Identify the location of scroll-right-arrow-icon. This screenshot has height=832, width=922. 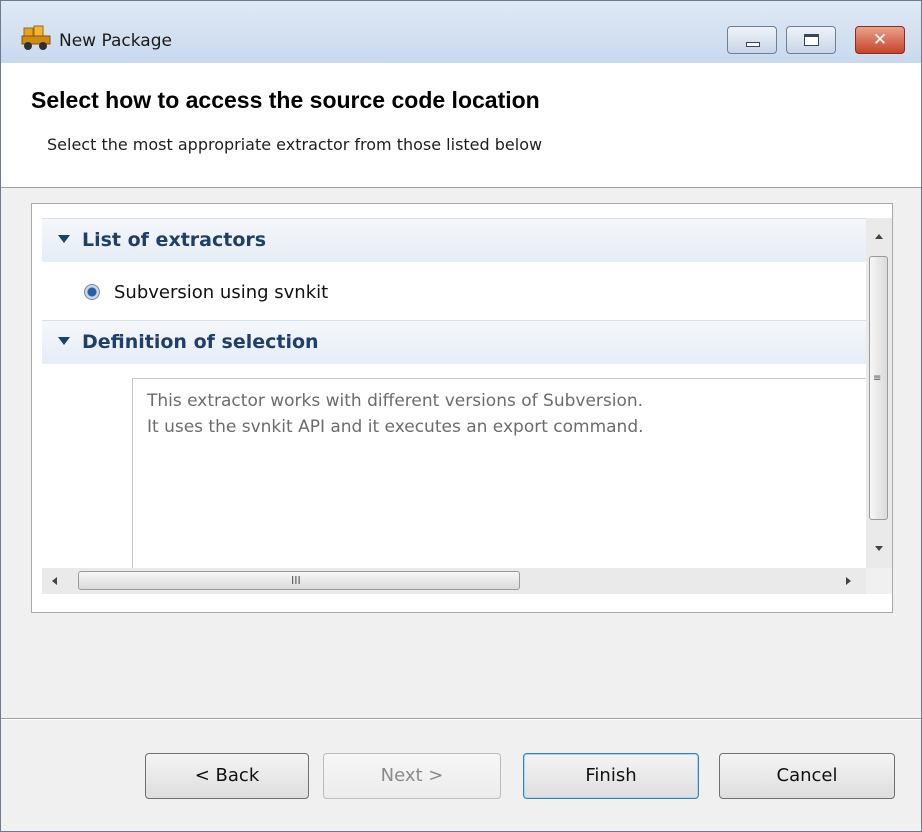
(848, 581).